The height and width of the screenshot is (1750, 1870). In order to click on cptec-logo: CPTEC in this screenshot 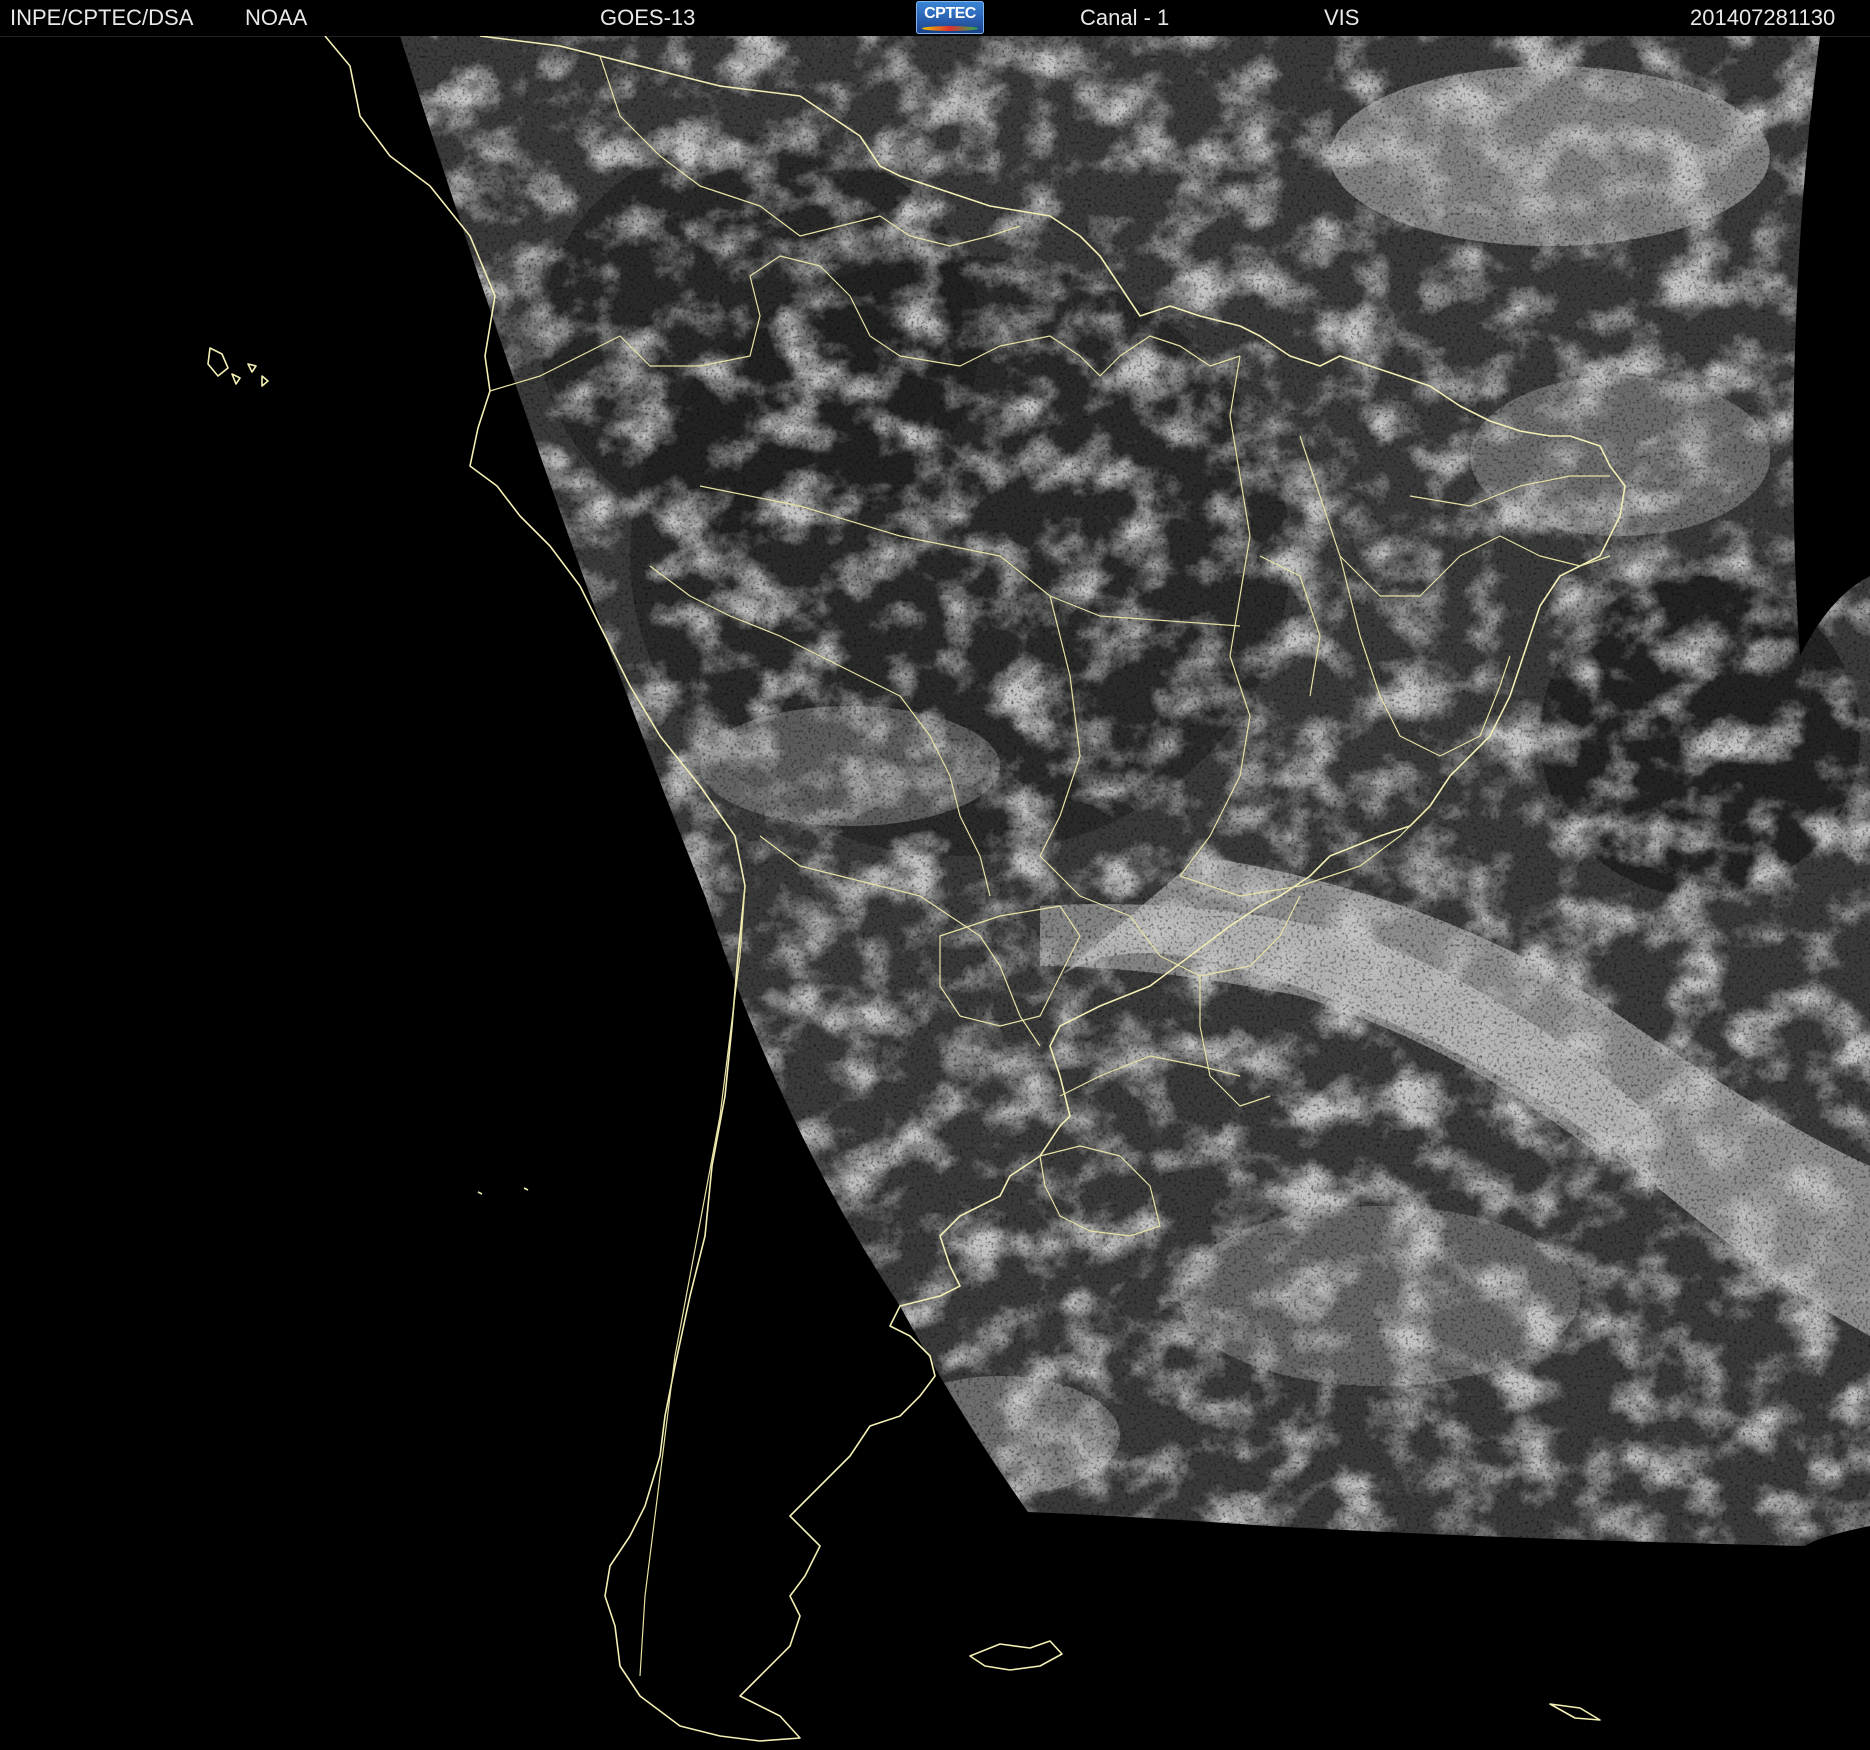, I will do `click(950, 17)`.